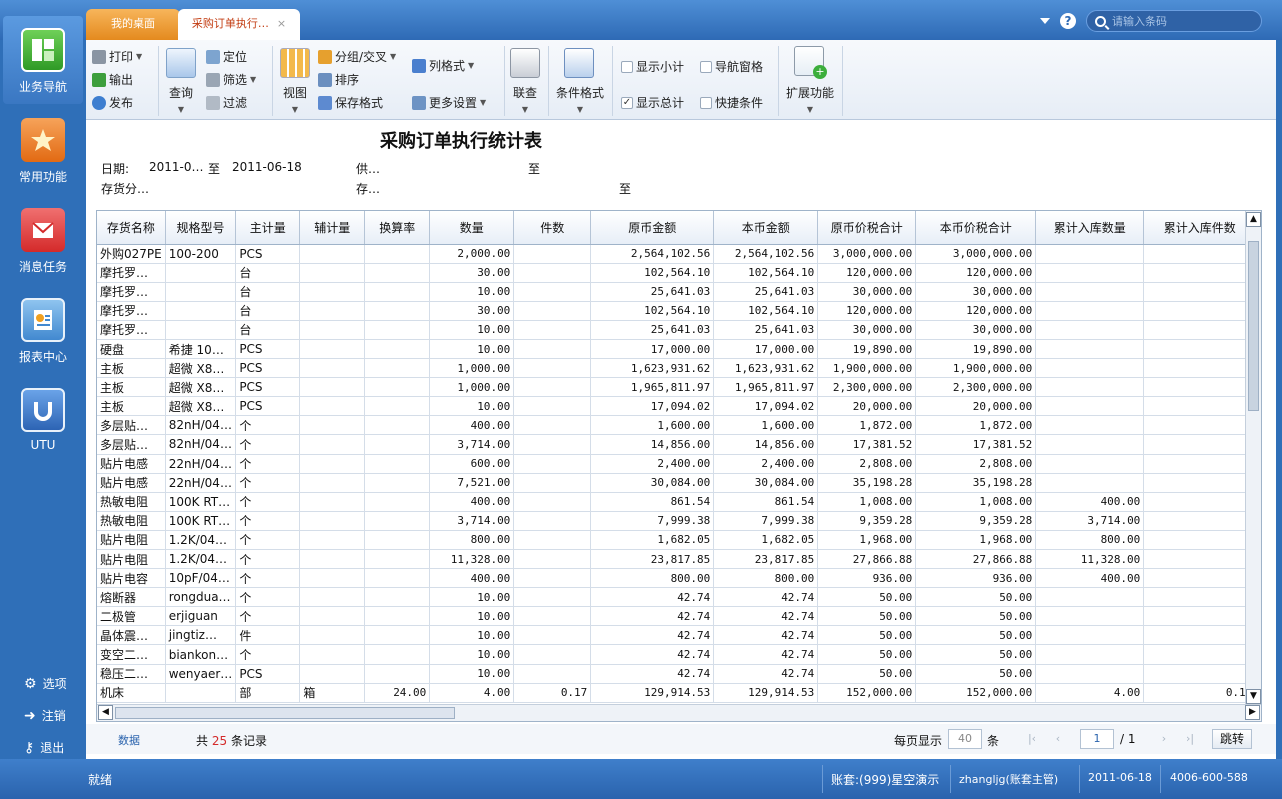 The image size is (1282, 799). Describe the element at coordinates (231, 79) in the screenshot. I see `filter-button: 筛选 ▼` at that location.